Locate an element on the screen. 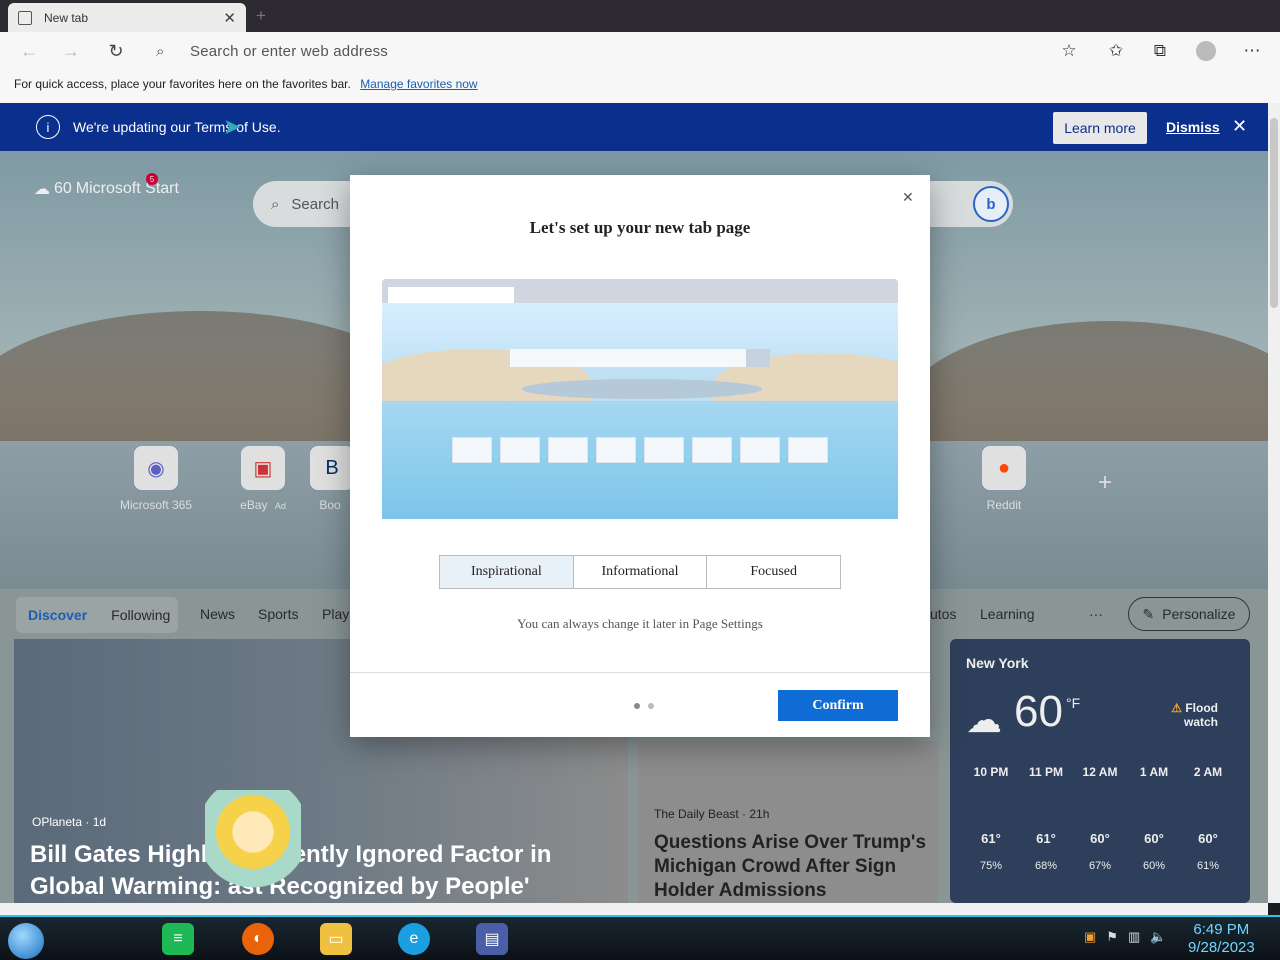 The image size is (1280, 960). layout-preview-image is located at coordinates (640, 399).